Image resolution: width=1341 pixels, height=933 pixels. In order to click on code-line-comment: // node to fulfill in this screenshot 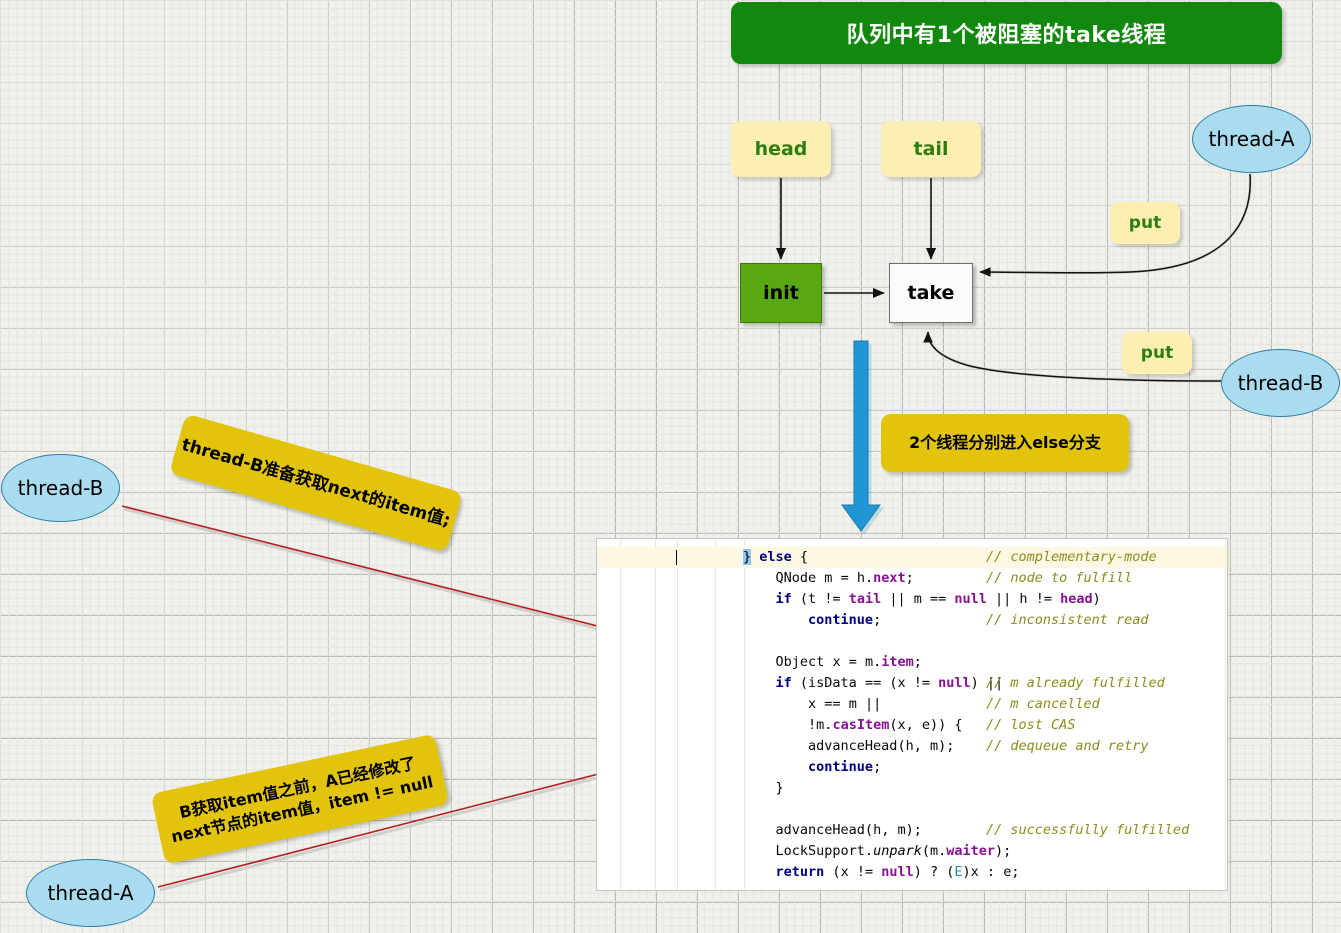, I will do `click(1059, 578)`.